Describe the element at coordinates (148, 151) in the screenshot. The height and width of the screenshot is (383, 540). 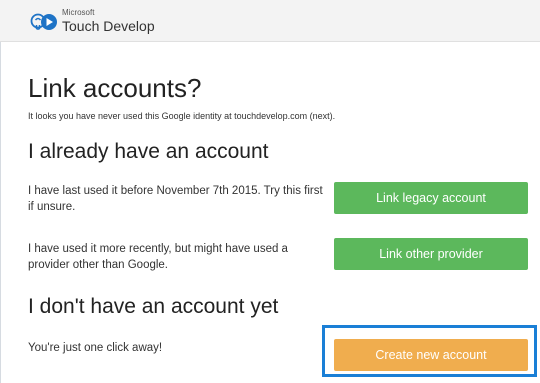
I see `section-heading-have-account: I already have an account` at that location.